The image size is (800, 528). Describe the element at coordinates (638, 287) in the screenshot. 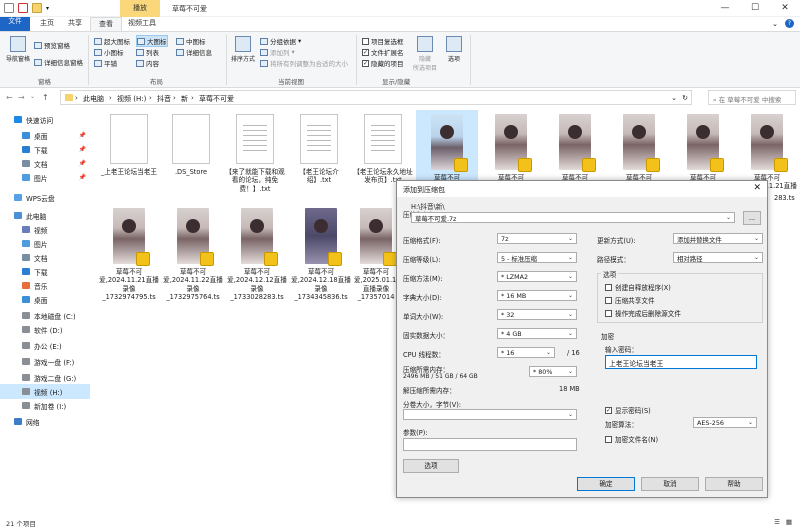

I see `create-sfx-checkbox: 创建自释放程序(X)` at that location.